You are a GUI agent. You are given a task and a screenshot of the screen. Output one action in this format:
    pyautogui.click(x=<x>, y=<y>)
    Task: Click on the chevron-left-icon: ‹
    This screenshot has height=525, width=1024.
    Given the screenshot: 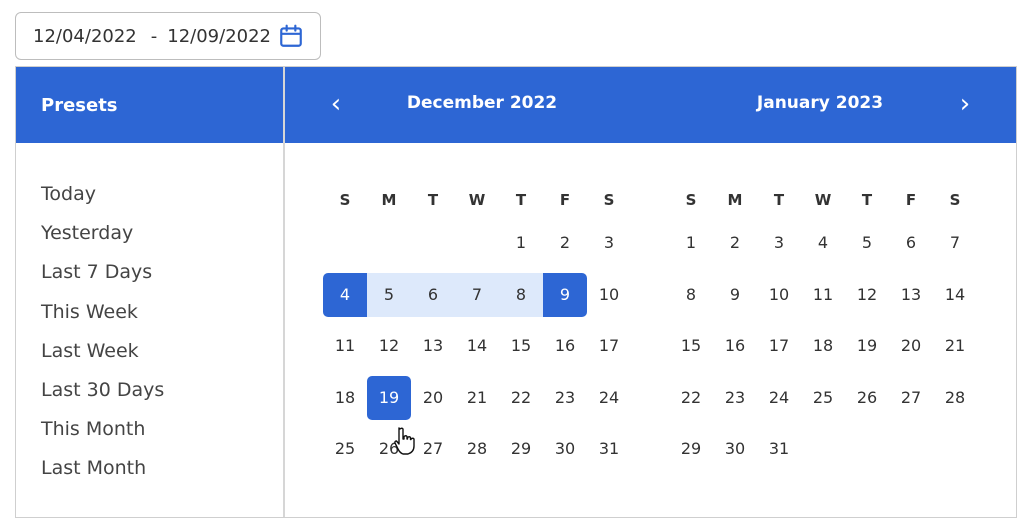 What is the action you would take?
    pyautogui.click(x=336, y=104)
    